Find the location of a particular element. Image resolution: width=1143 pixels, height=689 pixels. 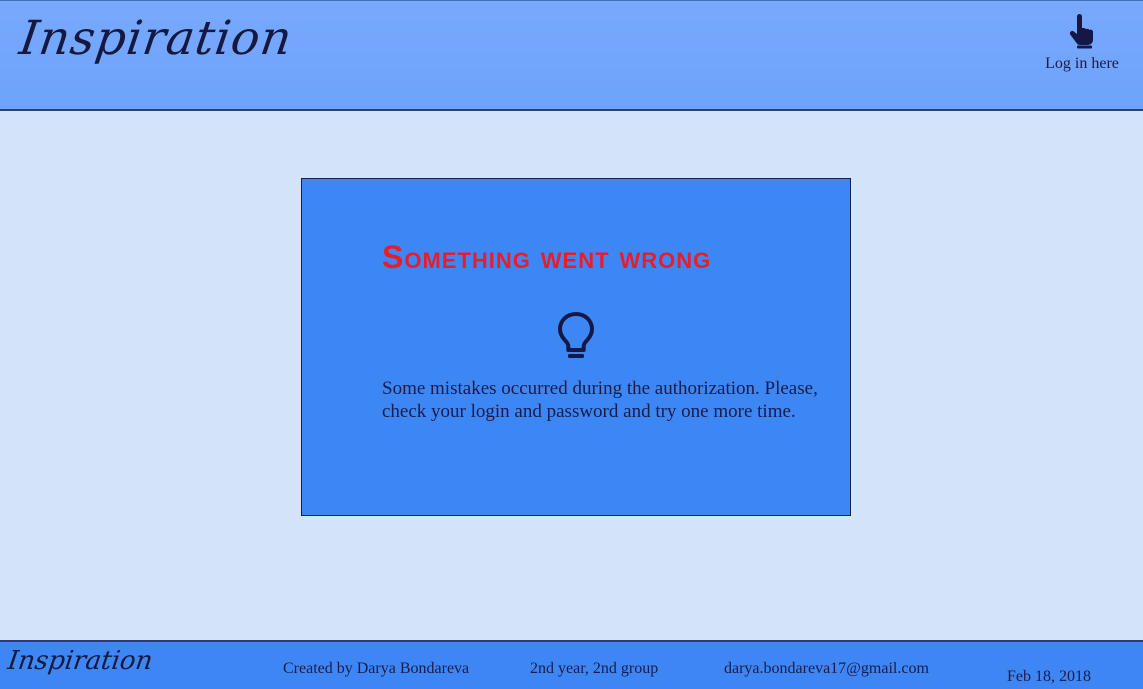

login-label: Log in here is located at coordinates (1082, 63).